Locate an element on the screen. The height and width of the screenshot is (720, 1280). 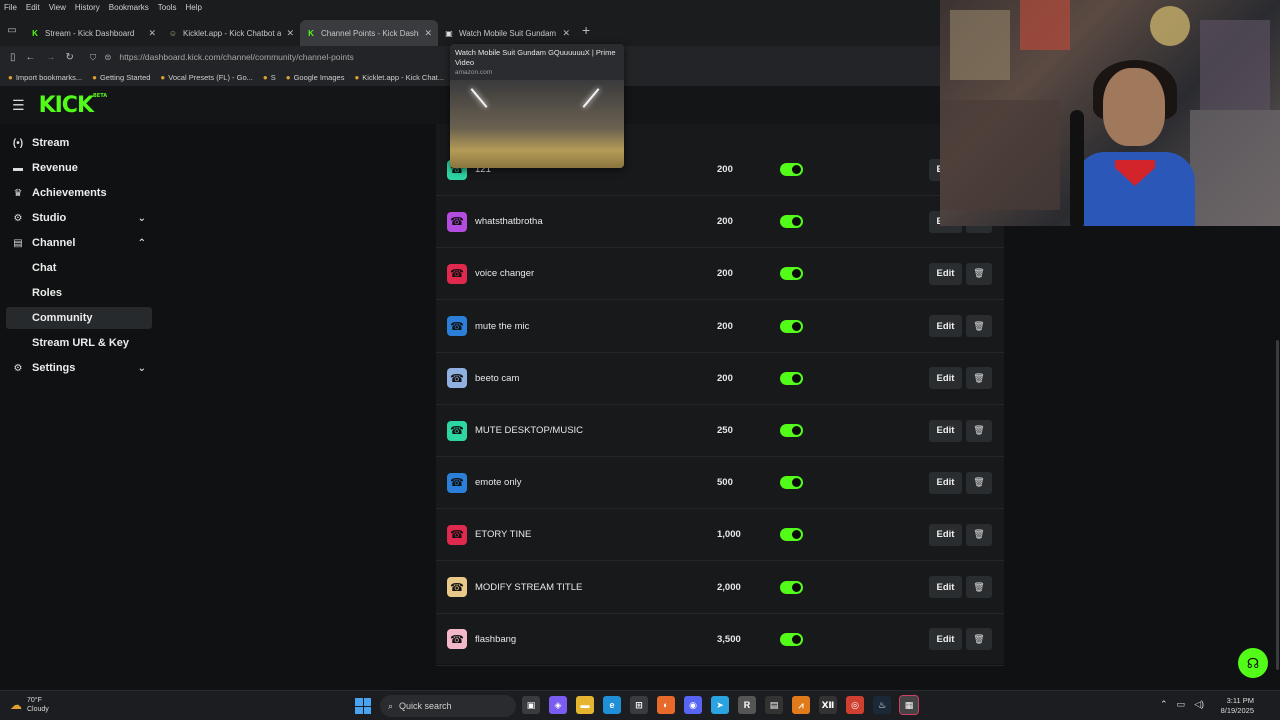
bookmark-item: ● S is located at coordinates (269, 77).